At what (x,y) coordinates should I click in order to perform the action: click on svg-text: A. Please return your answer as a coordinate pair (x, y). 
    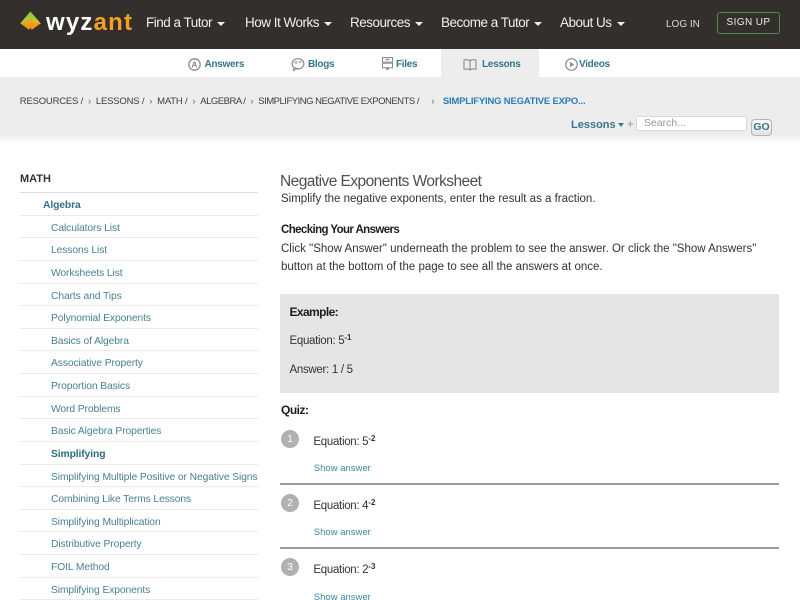
    Looking at the image, I should click on (194, 64).